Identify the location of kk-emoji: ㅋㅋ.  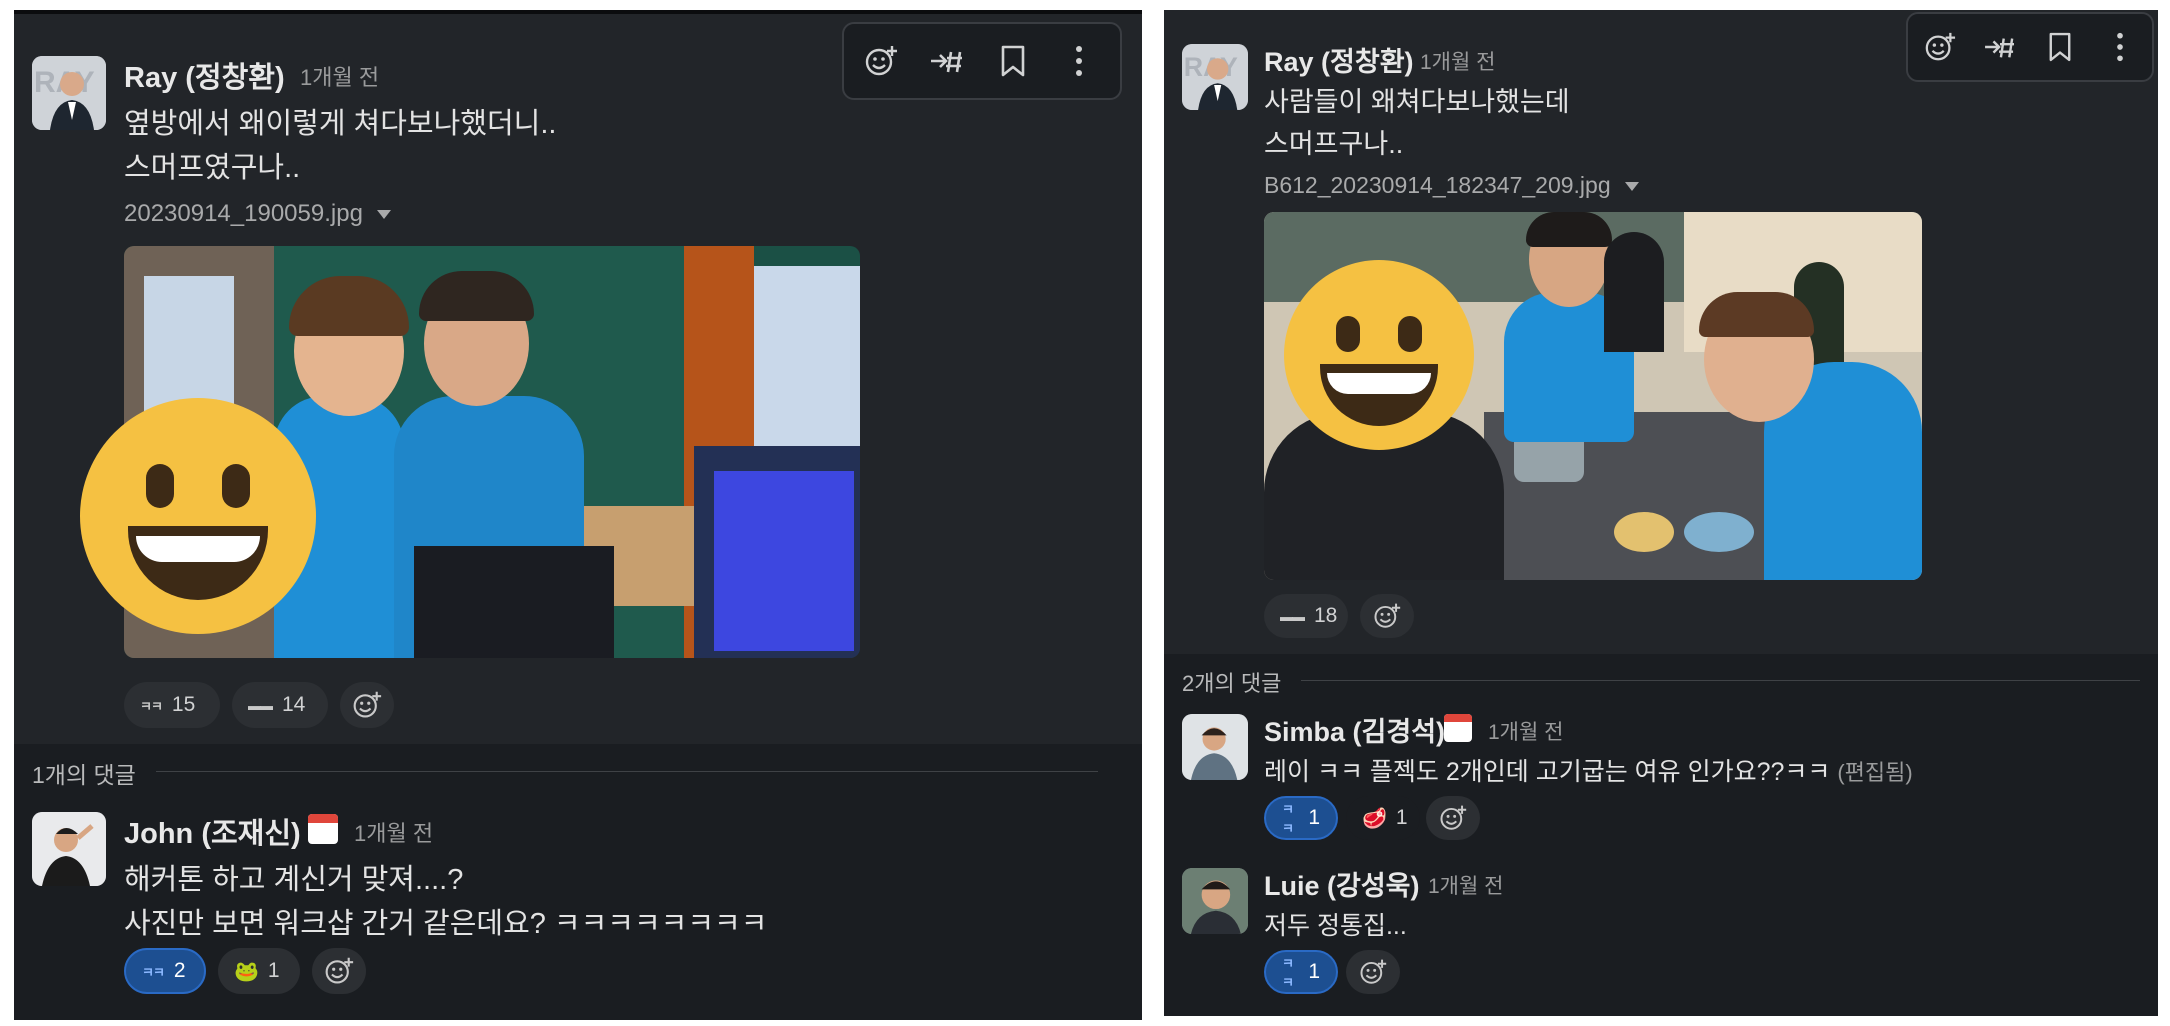
(151, 706).